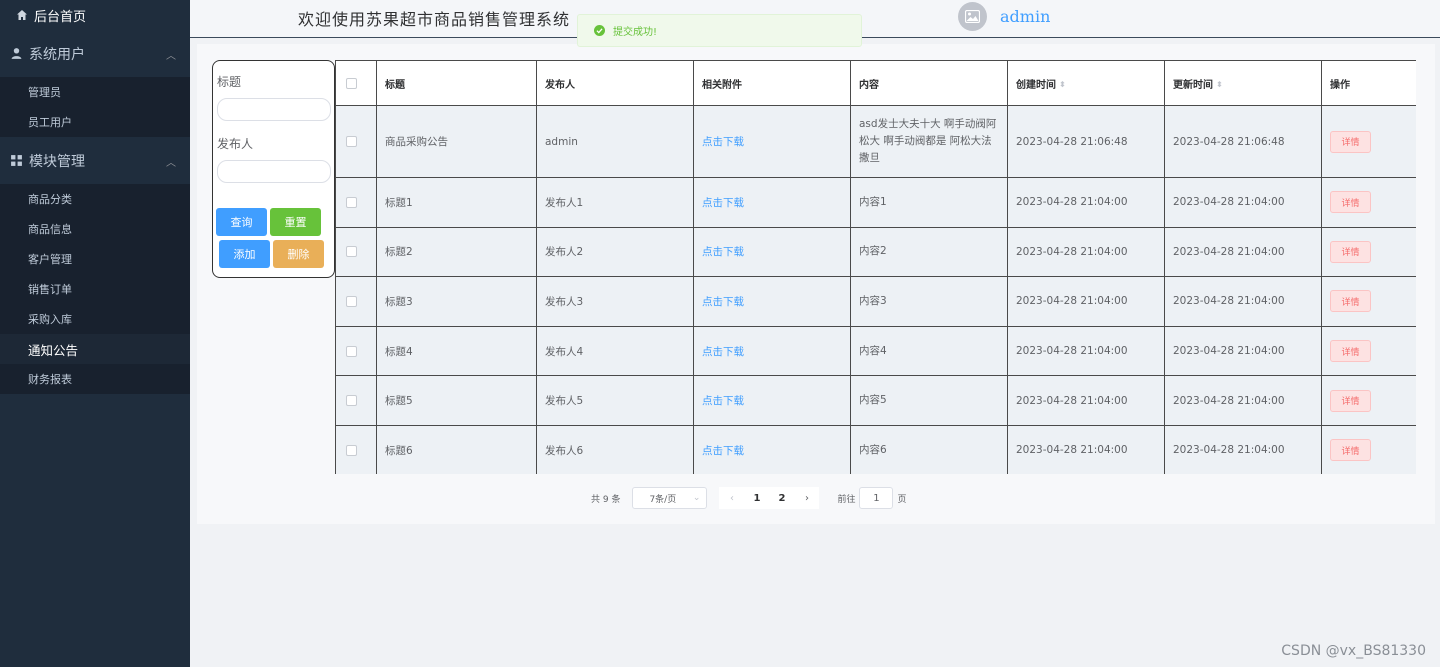 This screenshot has width=1440, height=667. Describe the element at coordinates (60, 17) in the screenshot. I see `sidebar-home-label: 后台首页` at that location.